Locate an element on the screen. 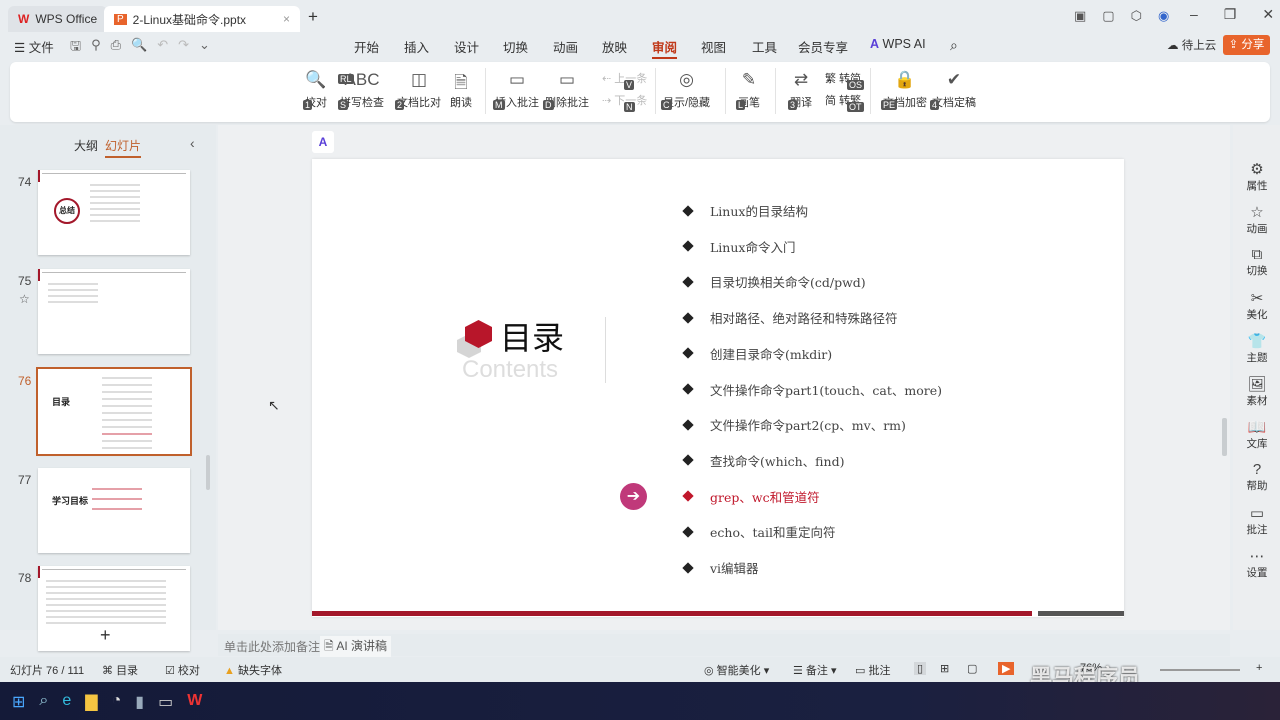 The height and width of the screenshot is (720, 1280). search-icon: ⌕ is located at coordinates (954, 45).